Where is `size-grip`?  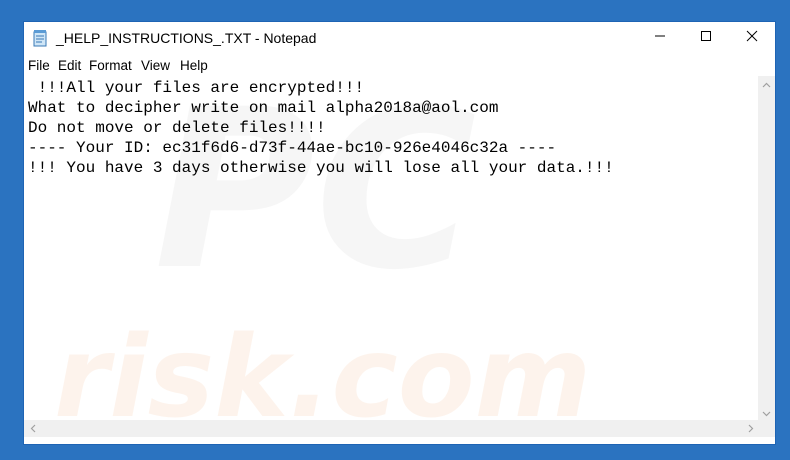
size-grip is located at coordinates (766, 428).